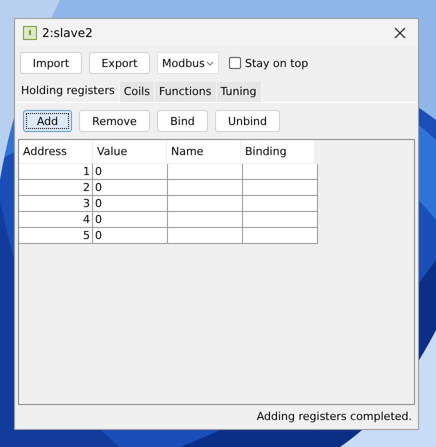  Describe the element at coordinates (276, 63) in the screenshot. I see `checkbox-label: Stay on top` at that location.